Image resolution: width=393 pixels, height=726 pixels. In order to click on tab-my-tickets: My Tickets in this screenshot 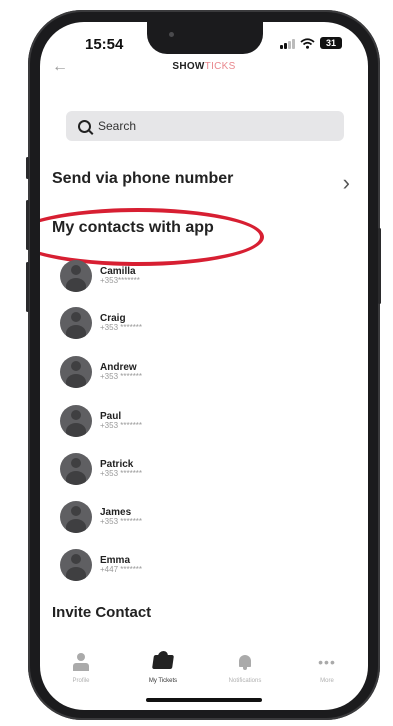, I will do `click(163, 660)`.